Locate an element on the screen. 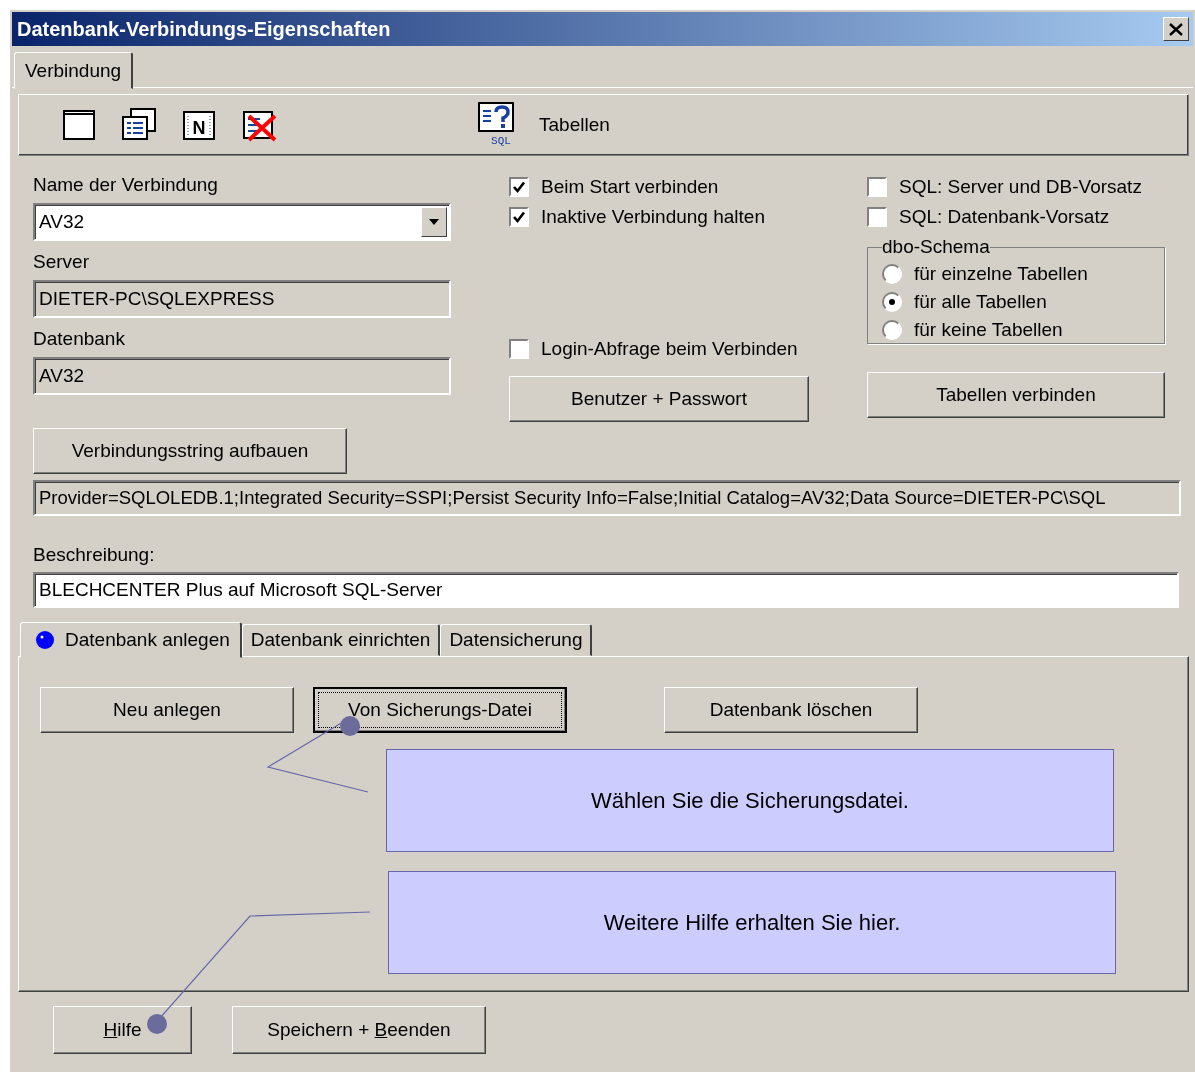 The image size is (1195, 1072). window-title: Datenbank-Verbindungs-Eigenschaften is located at coordinates (204, 29).